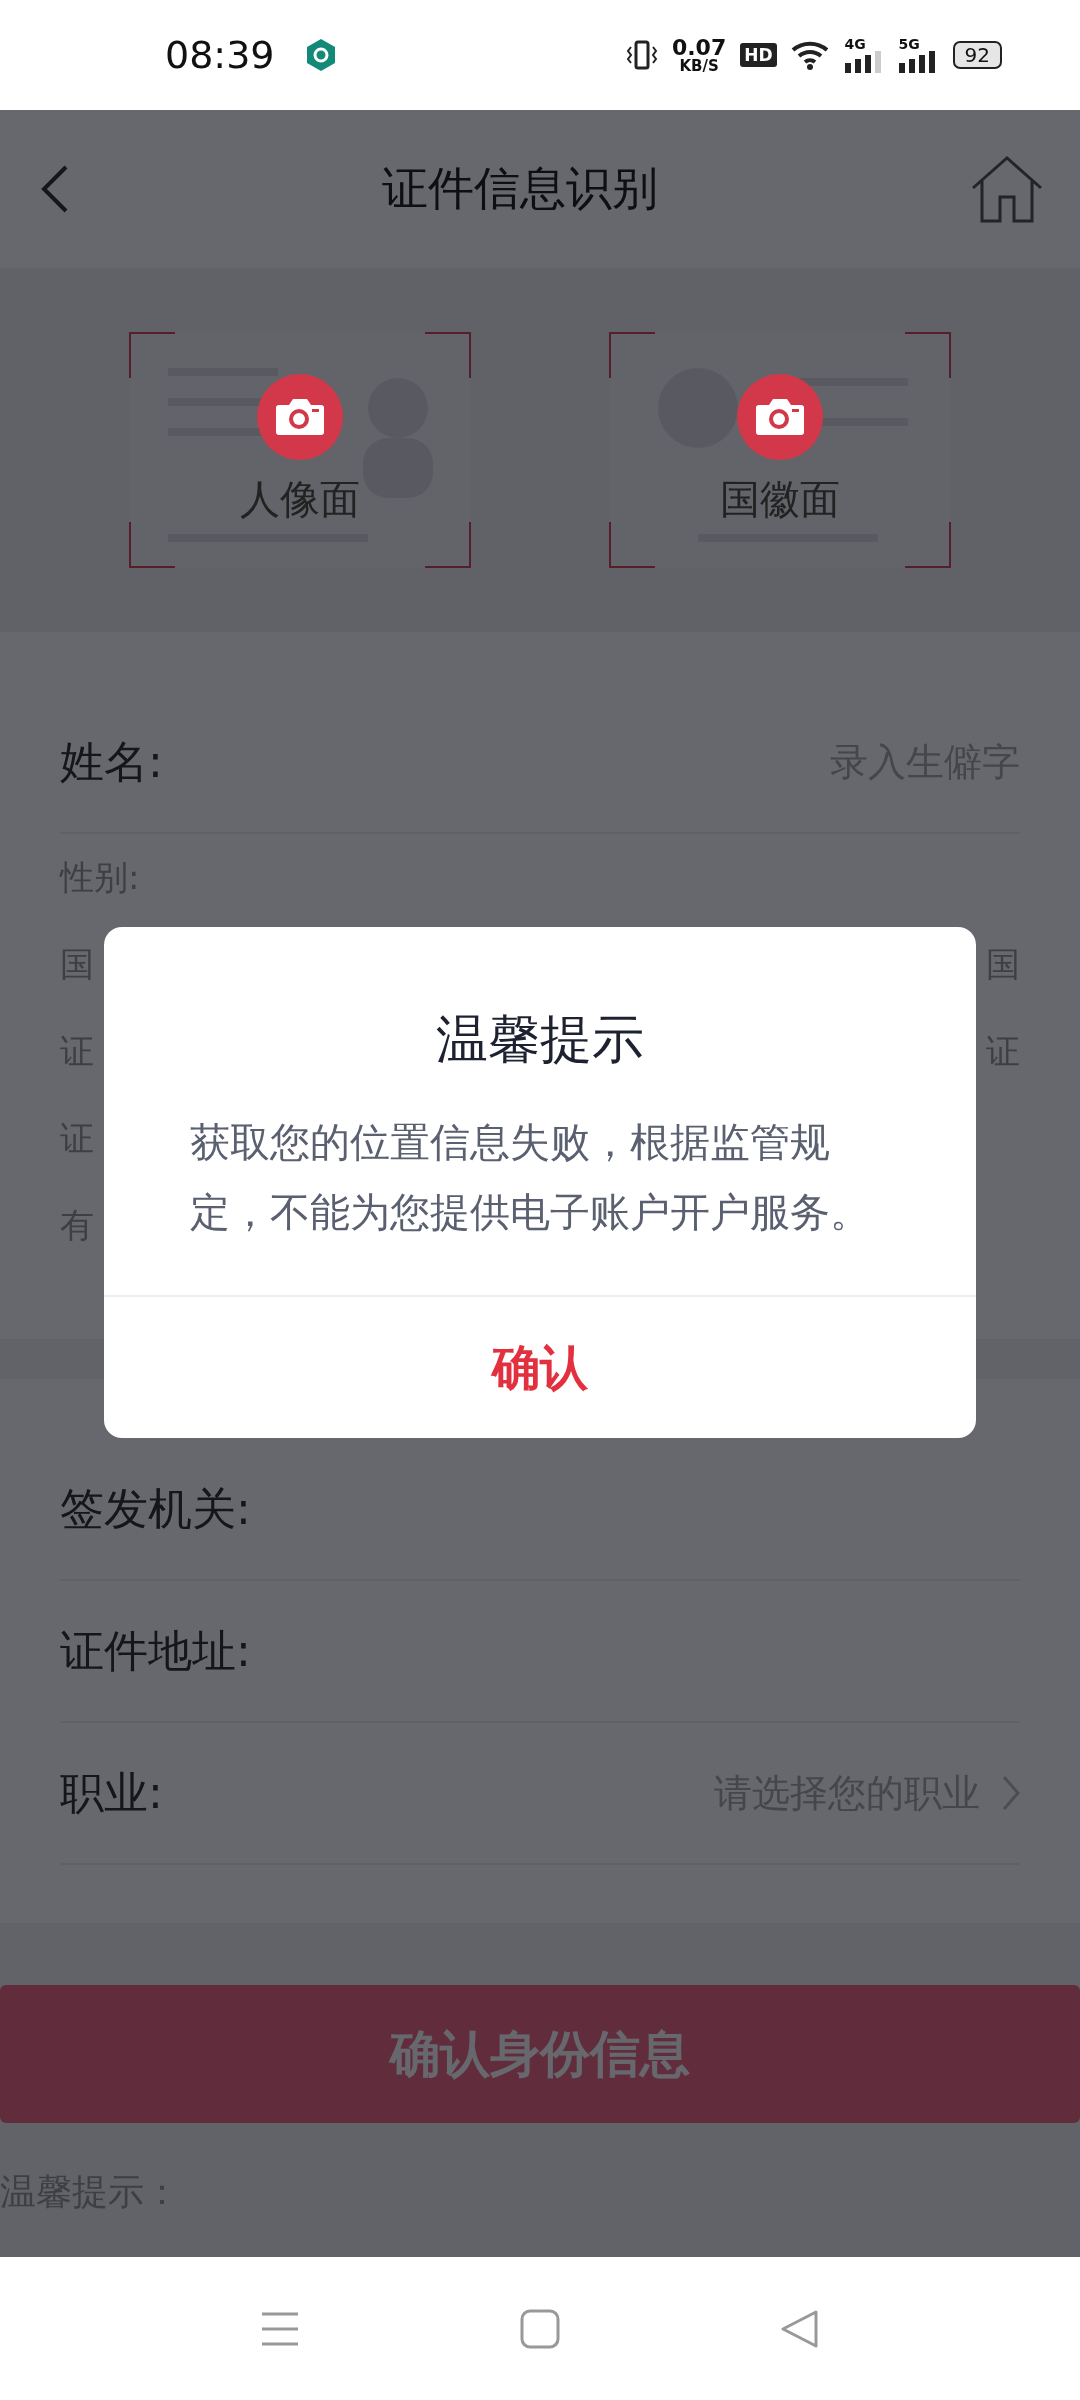 Image resolution: width=1080 pixels, height=2400 pixels. Describe the element at coordinates (800, 2328) in the screenshot. I see `back-triangle-icon` at that location.